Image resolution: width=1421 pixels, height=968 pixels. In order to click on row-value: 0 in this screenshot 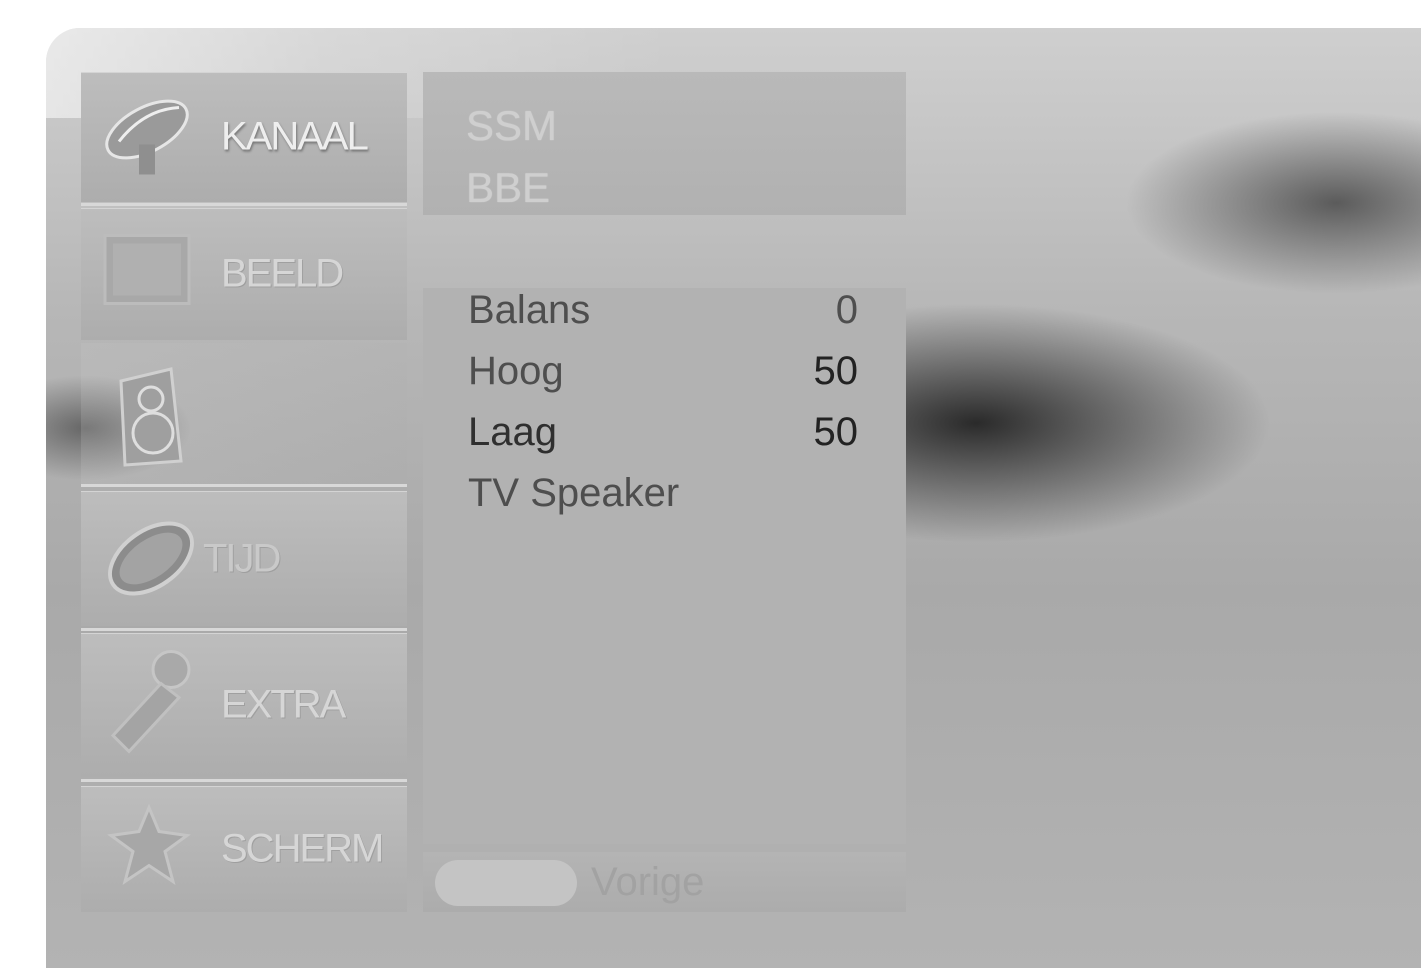, I will do `click(846, 310)`.